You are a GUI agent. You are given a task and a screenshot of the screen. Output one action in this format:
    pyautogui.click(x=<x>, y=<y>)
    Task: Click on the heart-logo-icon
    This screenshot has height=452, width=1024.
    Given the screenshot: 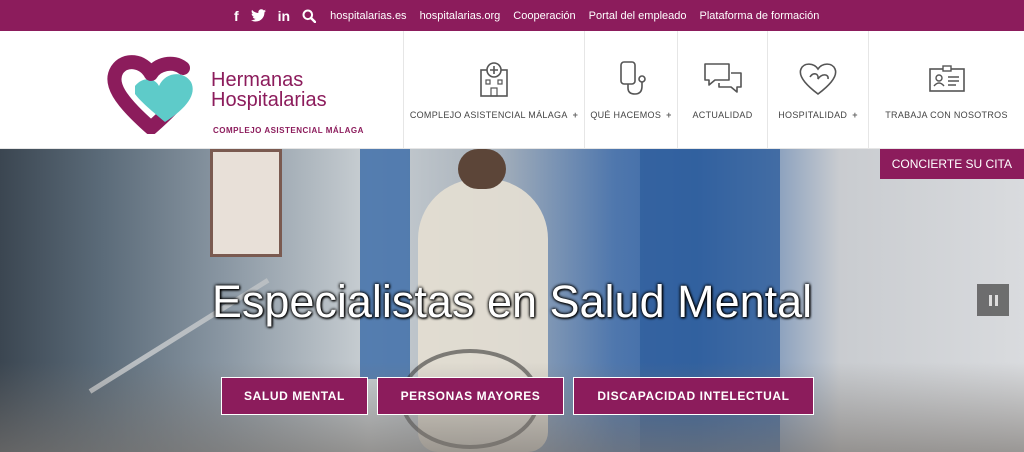 What is the action you would take?
    pyautogui.click(x=150, y=94)
    